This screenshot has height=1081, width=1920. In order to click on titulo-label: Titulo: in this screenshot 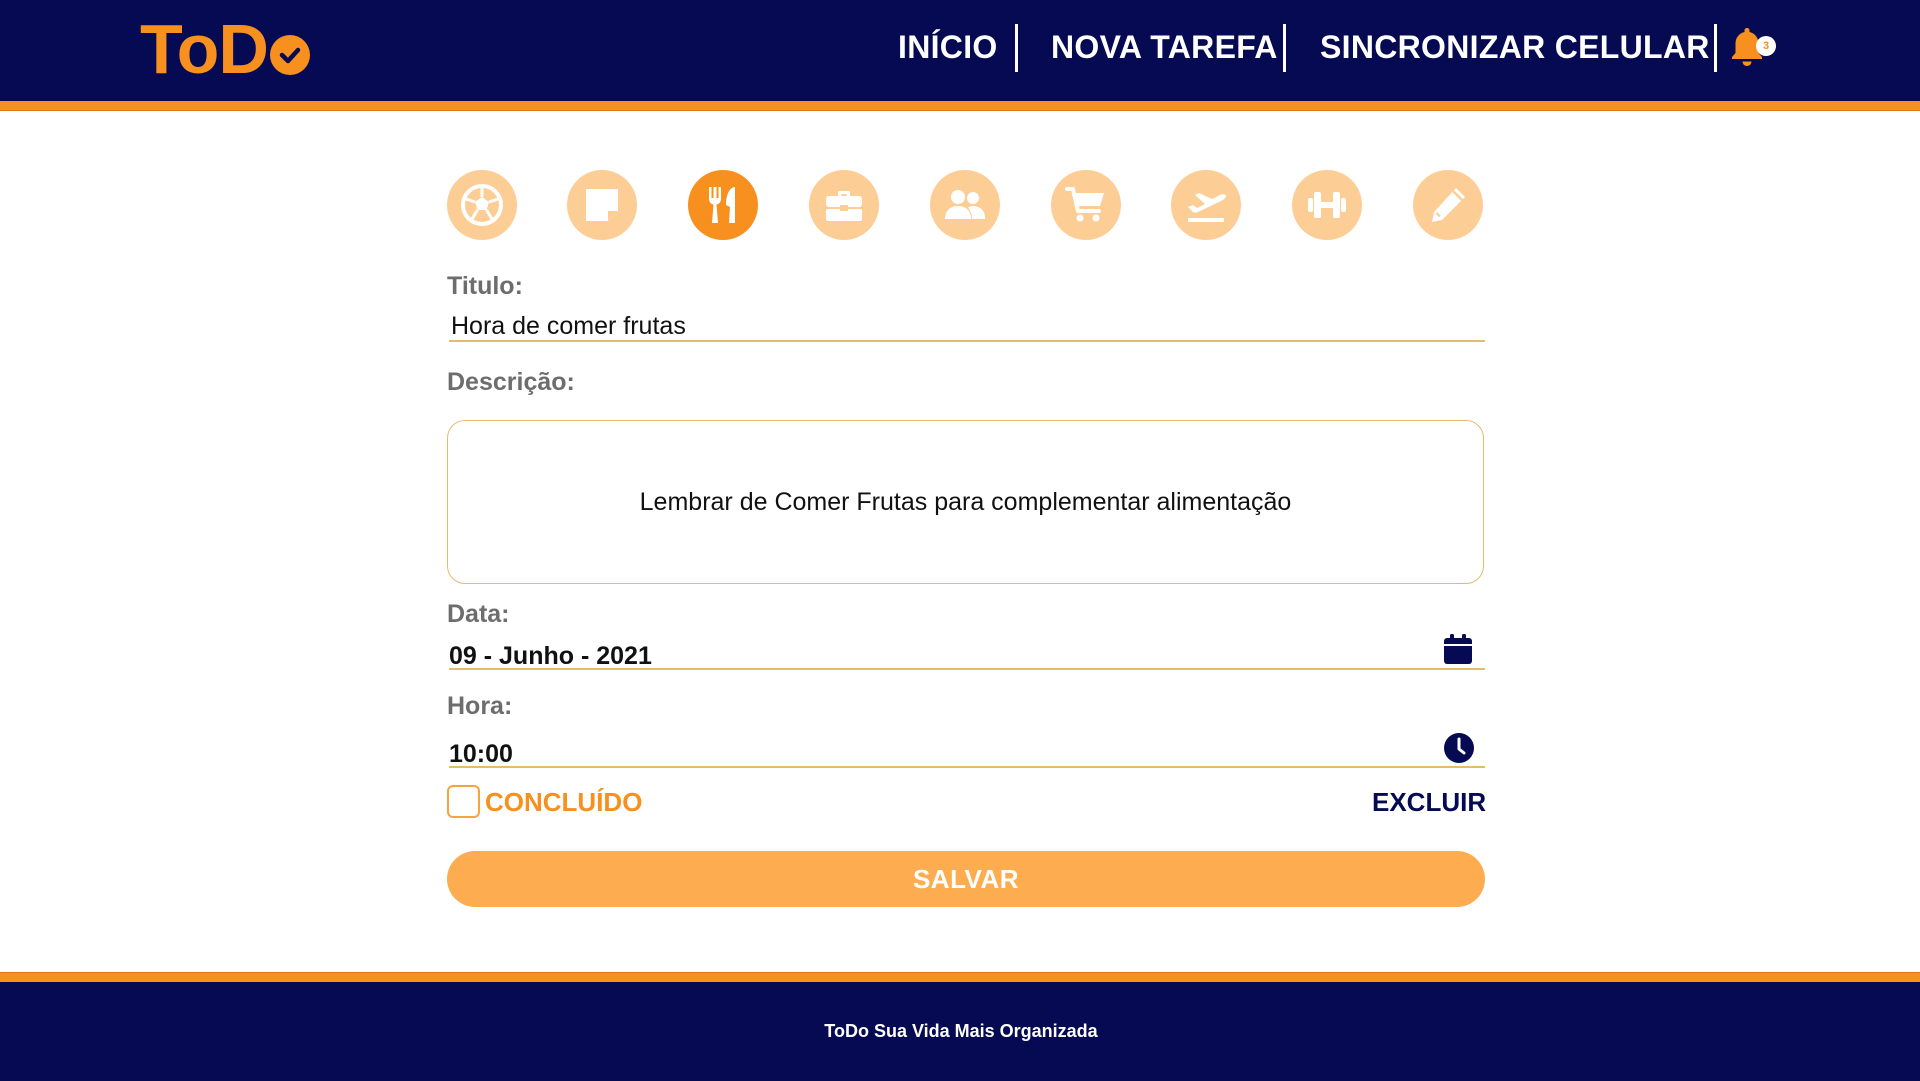, I will do `click(485, 286)`.